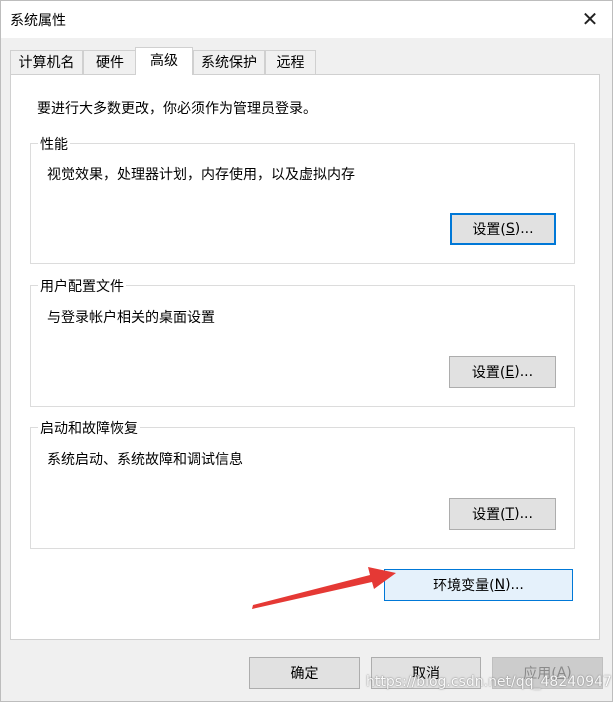  What do you see at coordinates (82, 286) in the screenshot?
I see `user-profiles-title: 用户配置文件` at bounding box center [82, 286].